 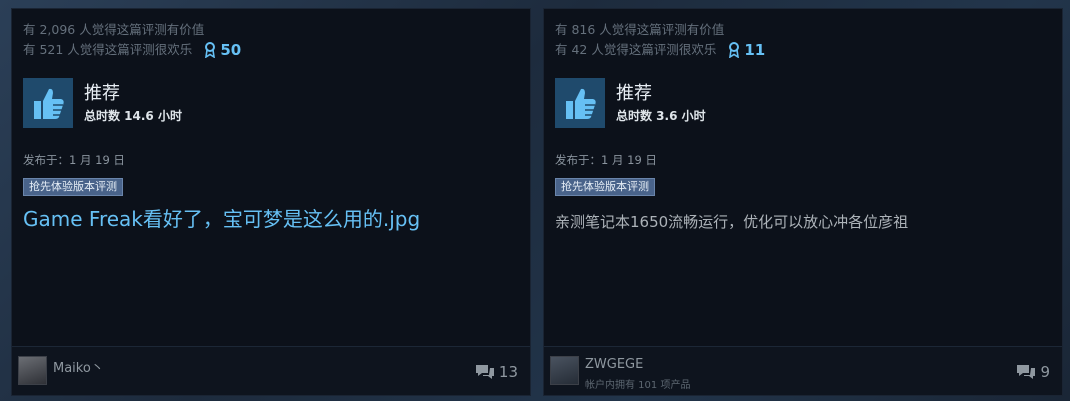 What do you see at coordinates (133, 115) in the screenshot?
I see `playtime-hours: 总时数 14.6 小时` at bounding box center [133, 115].